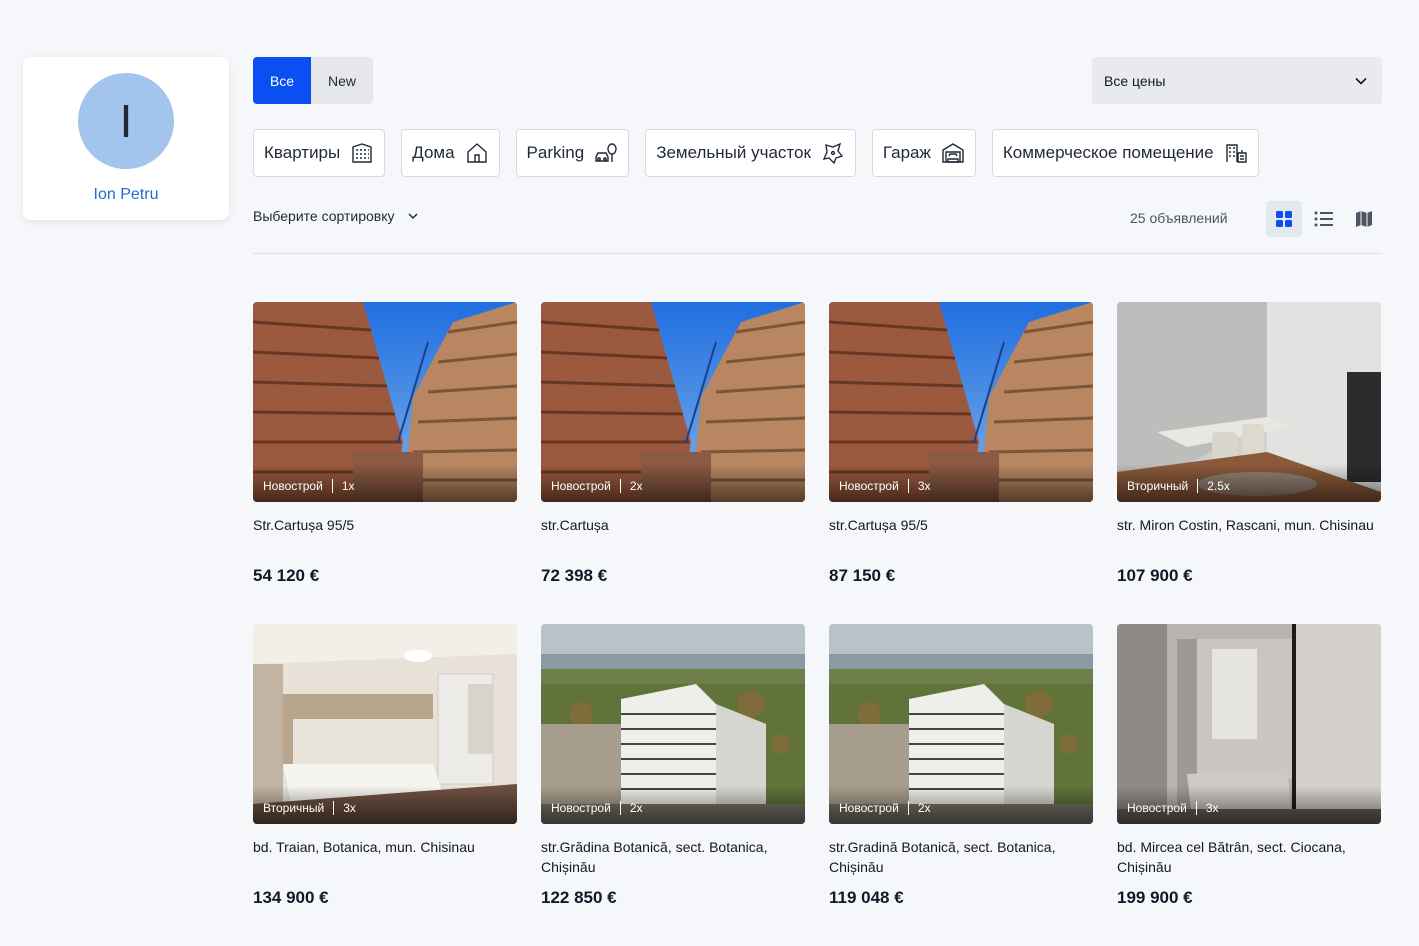 This screenshot has height=946, width=1419. Describe the element at coordinates (291, 897) in the screenshot. I see `listing-price: 134 900 €` at that location.